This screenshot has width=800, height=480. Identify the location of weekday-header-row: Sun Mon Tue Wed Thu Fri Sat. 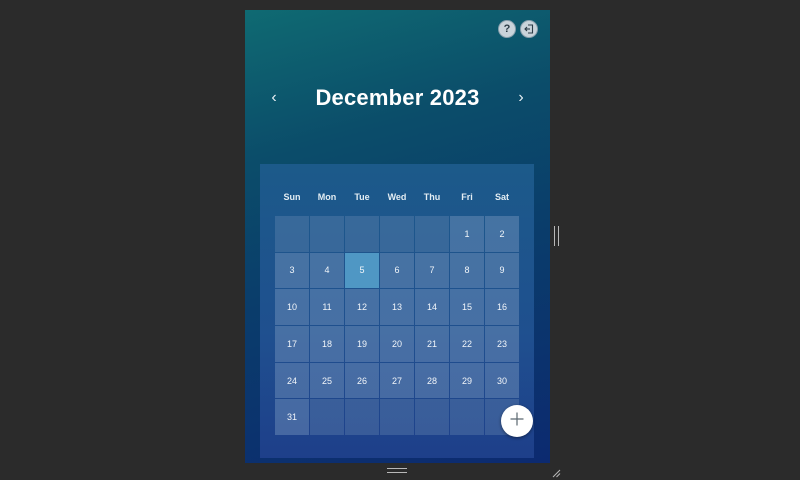
(397, 197).